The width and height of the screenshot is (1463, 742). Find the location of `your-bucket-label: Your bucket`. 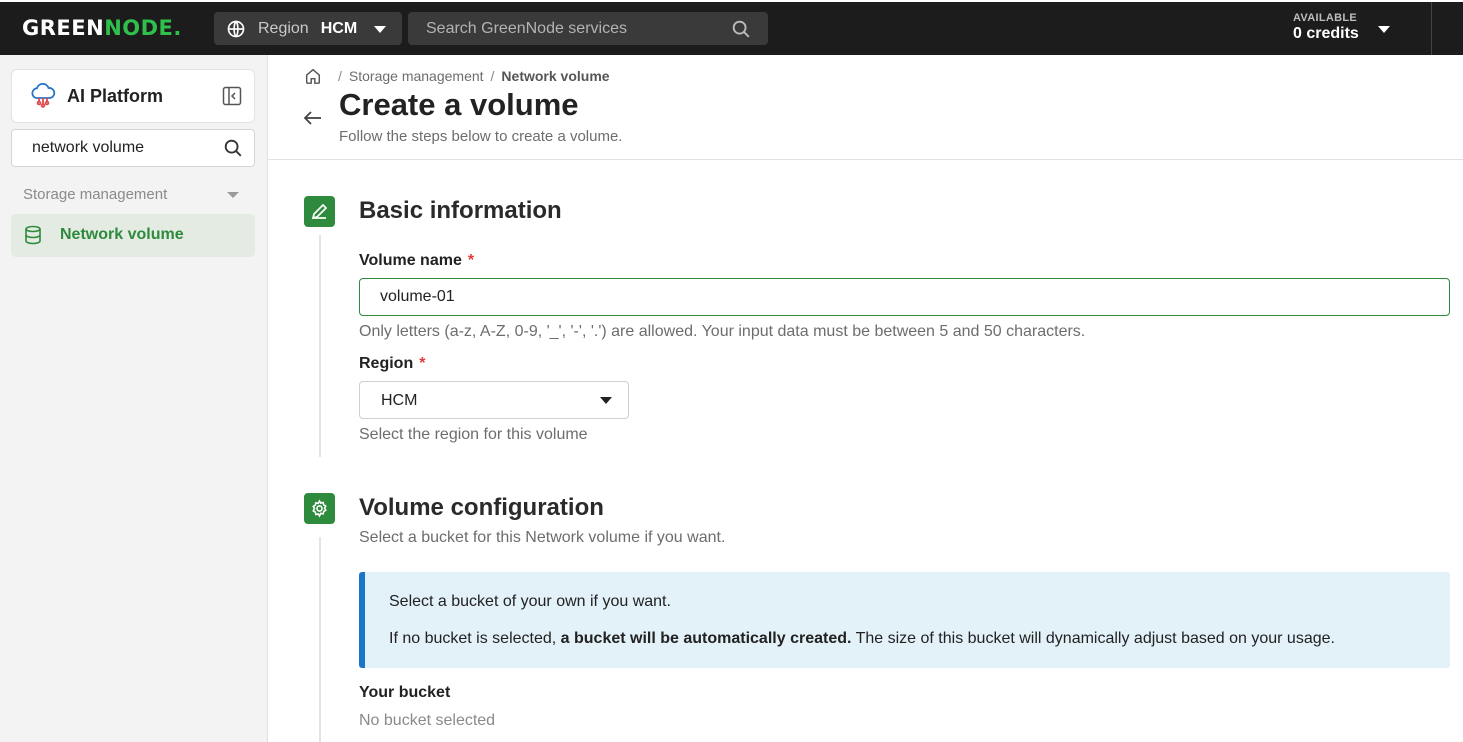

your-bucket-label: Your bucket is located at coordinates (405, 692).